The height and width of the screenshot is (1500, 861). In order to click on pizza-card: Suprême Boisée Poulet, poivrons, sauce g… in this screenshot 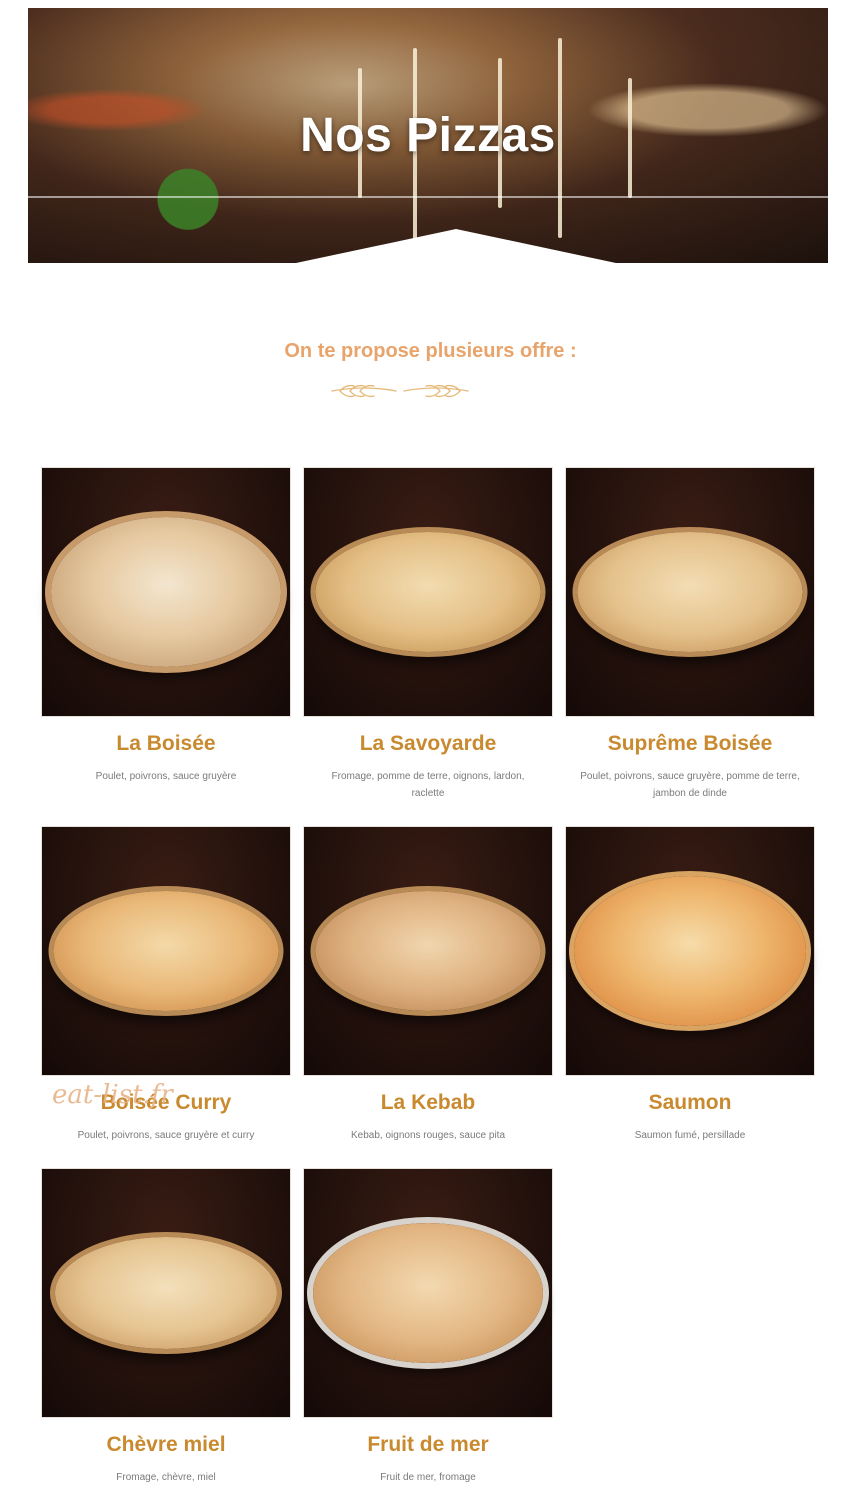, I will do `click(690, 635)`.